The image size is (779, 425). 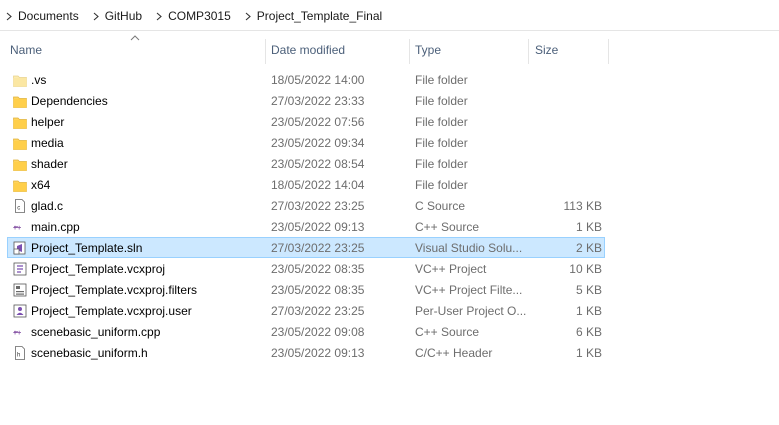 What do you see at coordinates (20, 311) in the screenshot?
I see `user-project-icon` at bounding box center [20, 311].